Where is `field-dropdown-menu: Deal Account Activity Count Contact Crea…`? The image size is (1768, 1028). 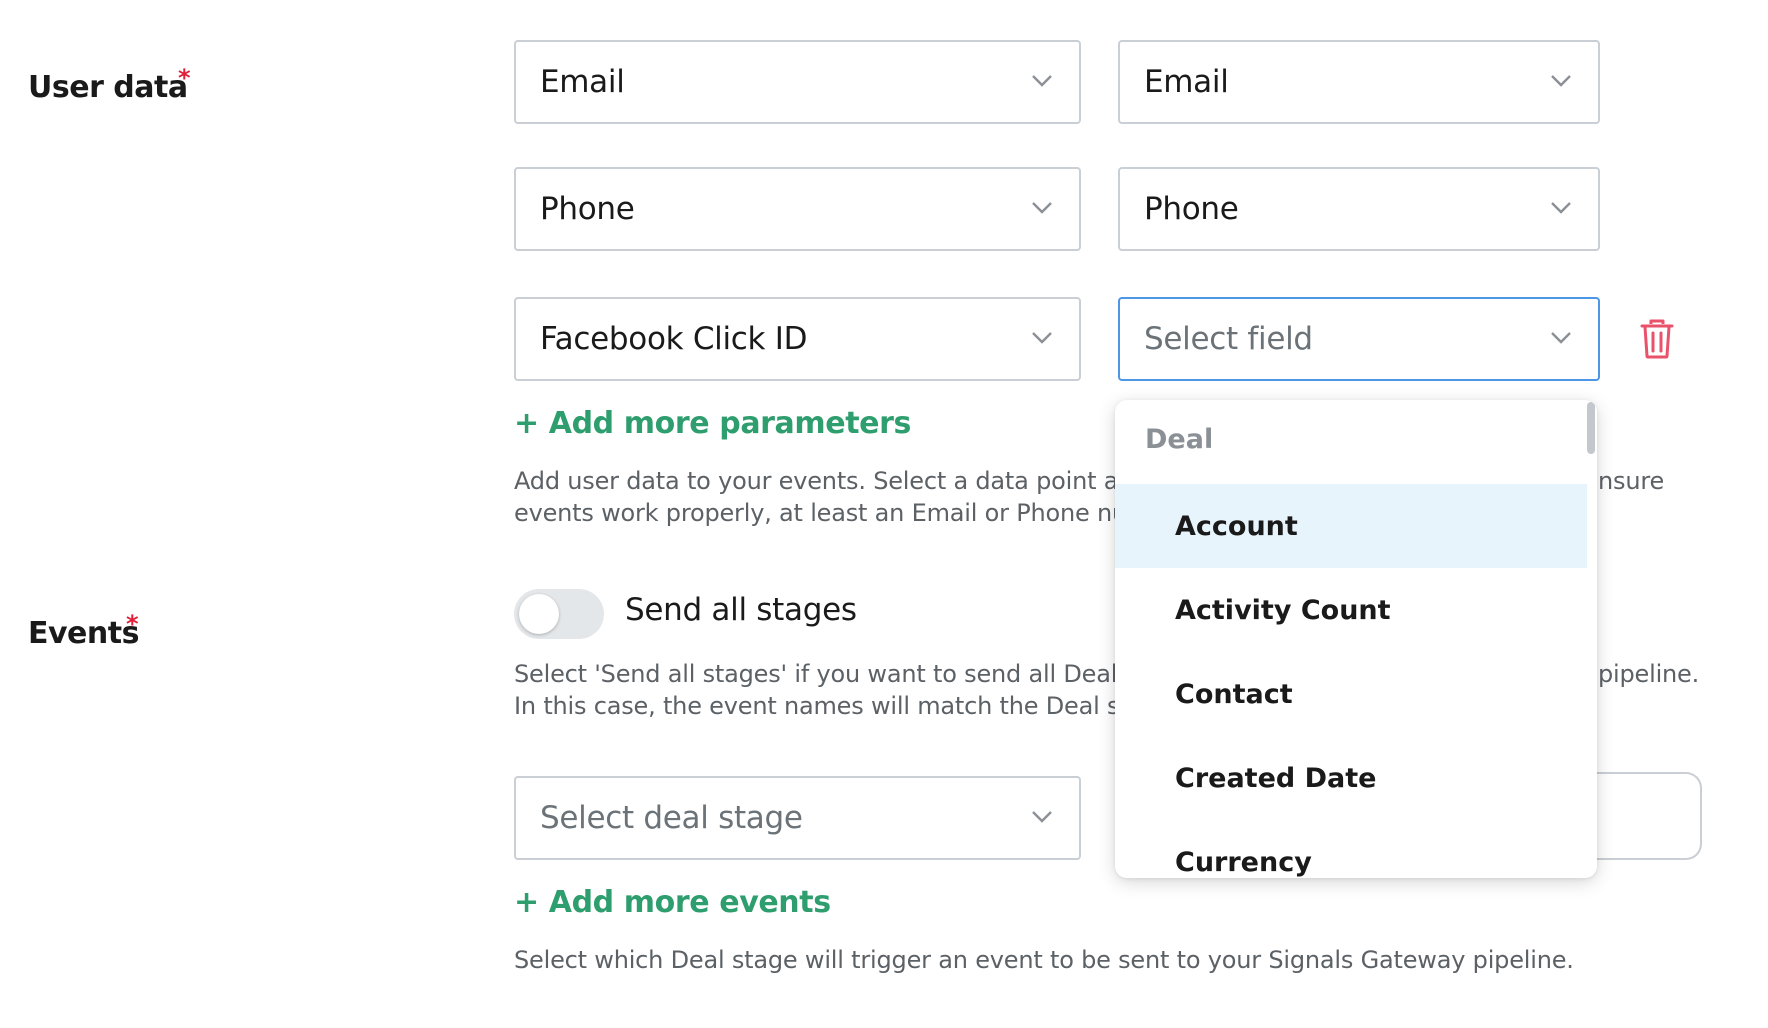
field-dropdown-menu: Deal Account Activity Count Contact Crea… is located at coordinates (1356, 639).